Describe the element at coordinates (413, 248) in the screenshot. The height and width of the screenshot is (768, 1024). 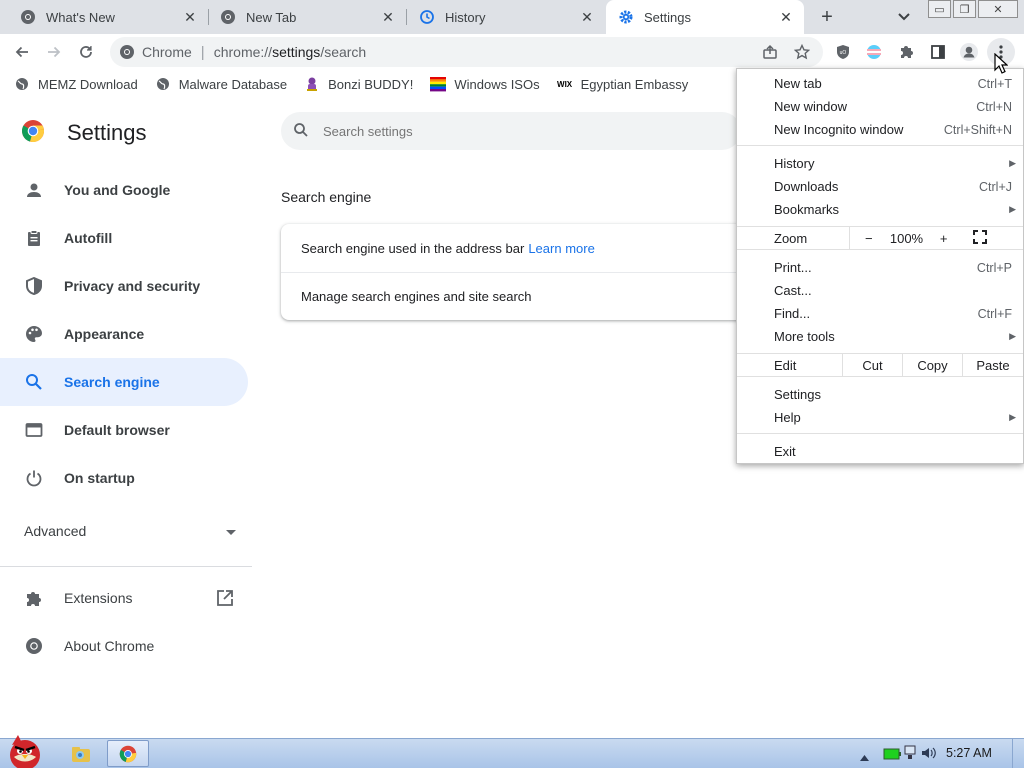
I see `row-label: Search engine used in the address bar` at that location.